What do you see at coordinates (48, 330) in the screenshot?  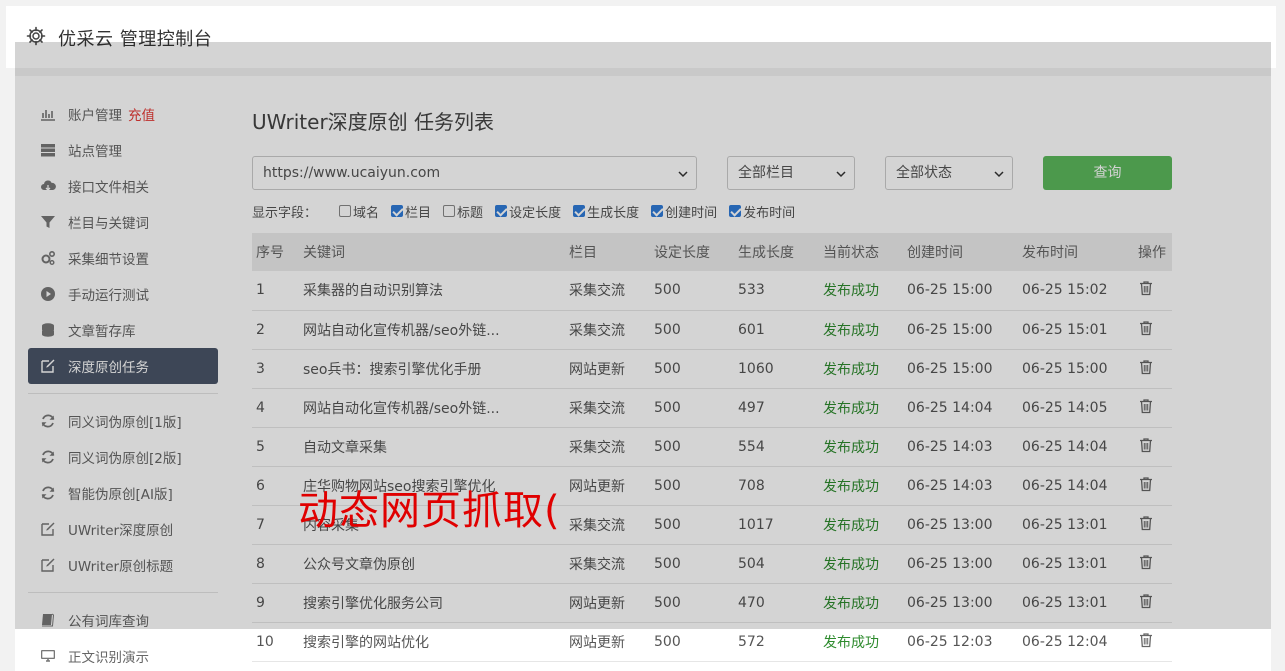 I see `database-icon` at bounding box center [48, 330].